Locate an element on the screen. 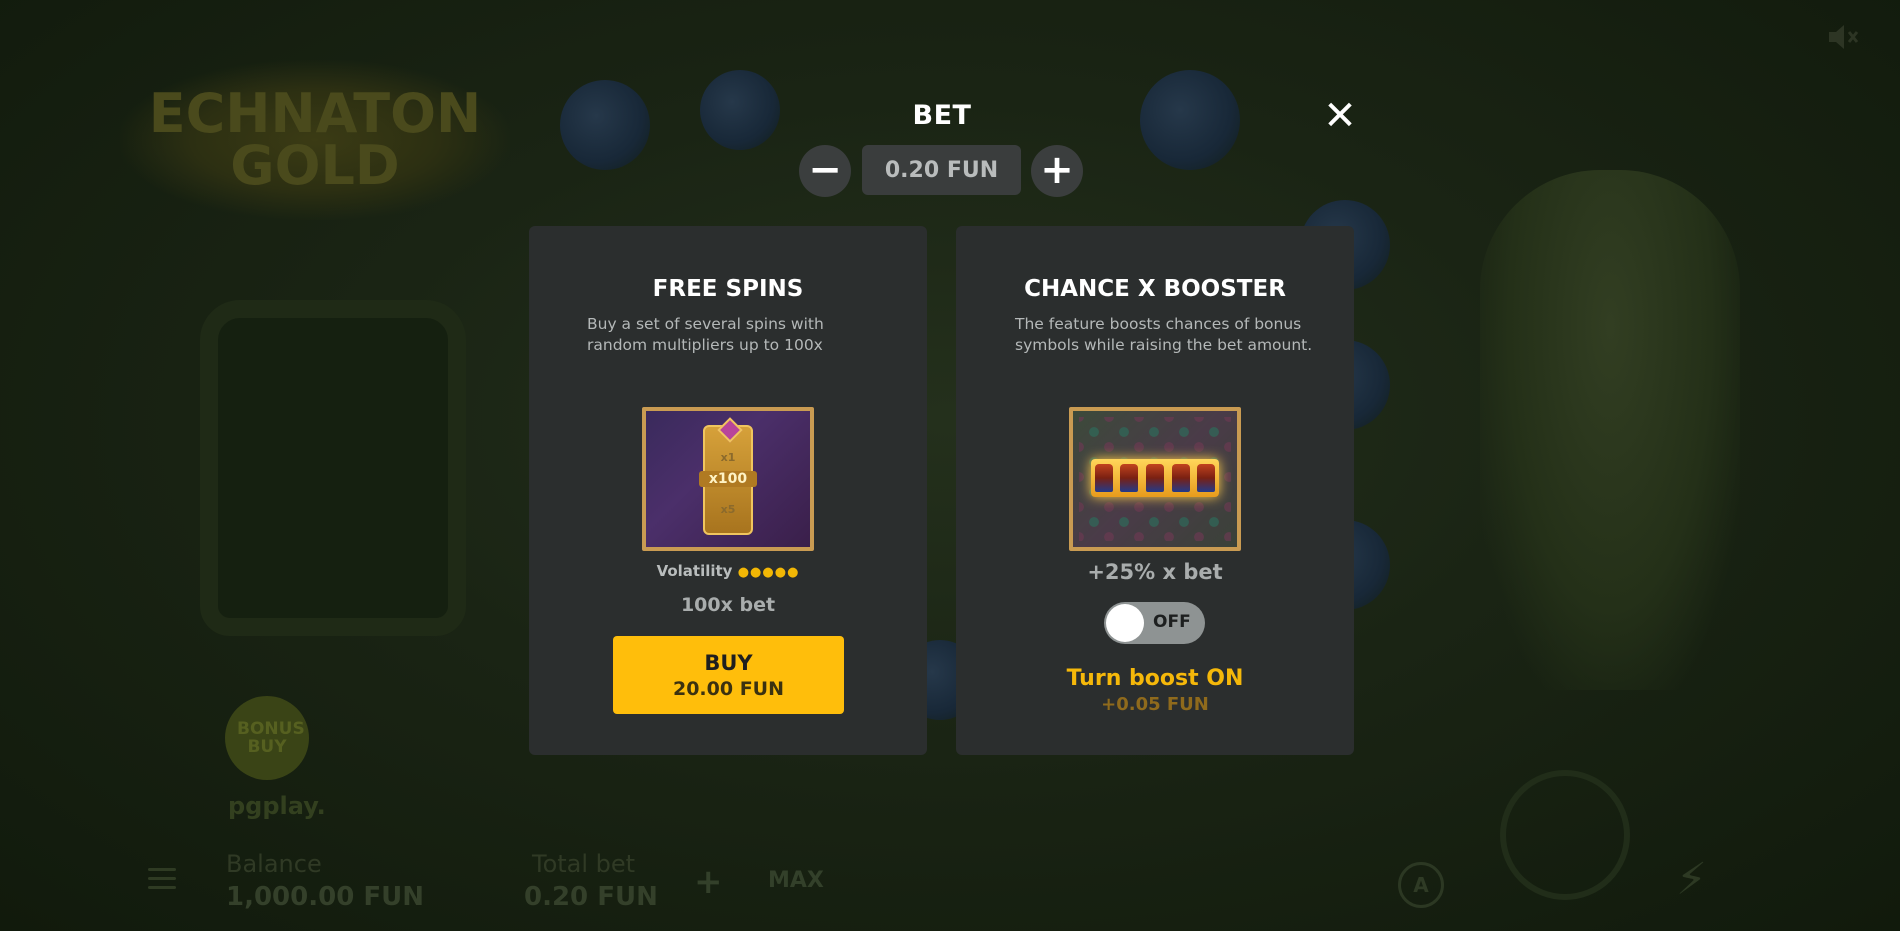  volatility-row: Volatility ●●●●● is located at coordinates (728, 571).